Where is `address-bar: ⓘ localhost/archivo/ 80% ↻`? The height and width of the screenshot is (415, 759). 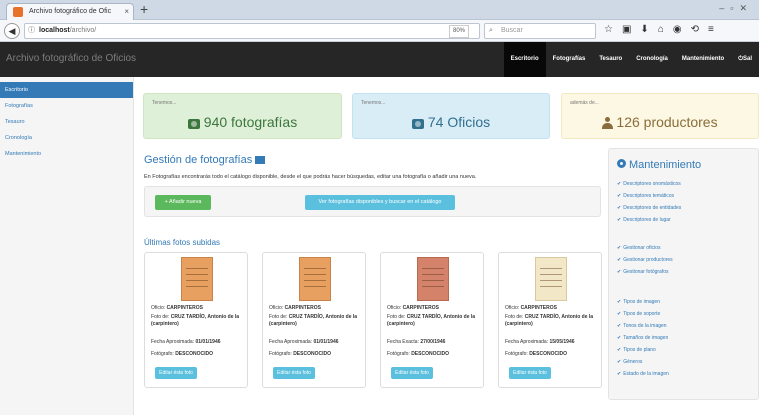 address-bar: ⓘ localhost/archivo/ 80% ↻ is located at coordinates (257, 31).